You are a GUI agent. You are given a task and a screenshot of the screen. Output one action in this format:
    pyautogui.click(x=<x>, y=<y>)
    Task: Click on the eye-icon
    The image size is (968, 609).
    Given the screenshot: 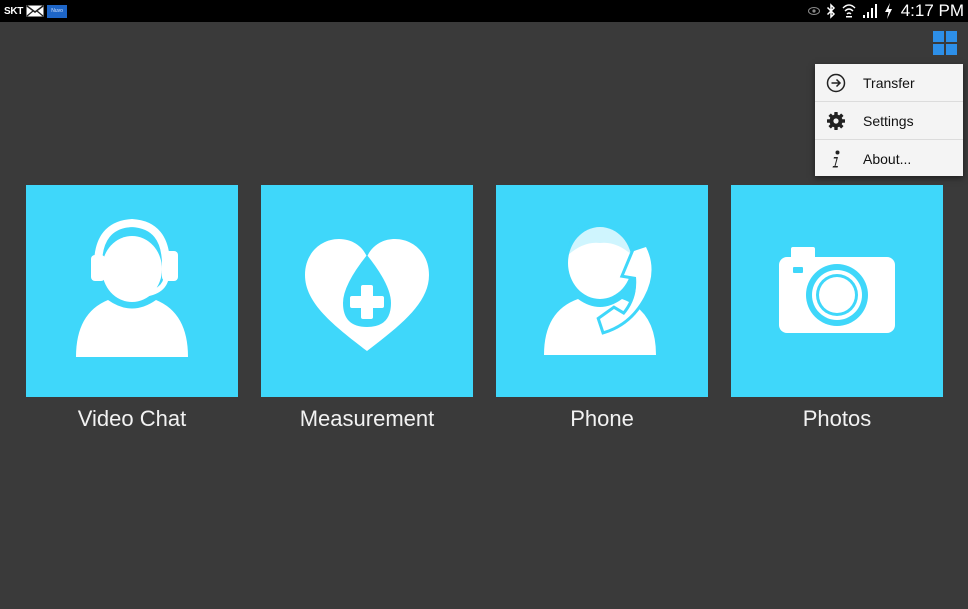 What is the action you would take?
    pyautogui.click(x=813, y=11)
    